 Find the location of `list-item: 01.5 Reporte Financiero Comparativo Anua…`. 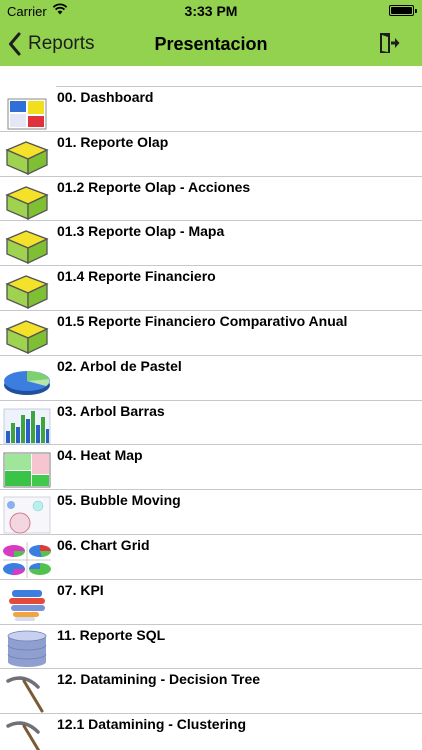

list-item: 01.5 Reporte Financiero Comparativo Anua… is located at coordinates (211, 333).